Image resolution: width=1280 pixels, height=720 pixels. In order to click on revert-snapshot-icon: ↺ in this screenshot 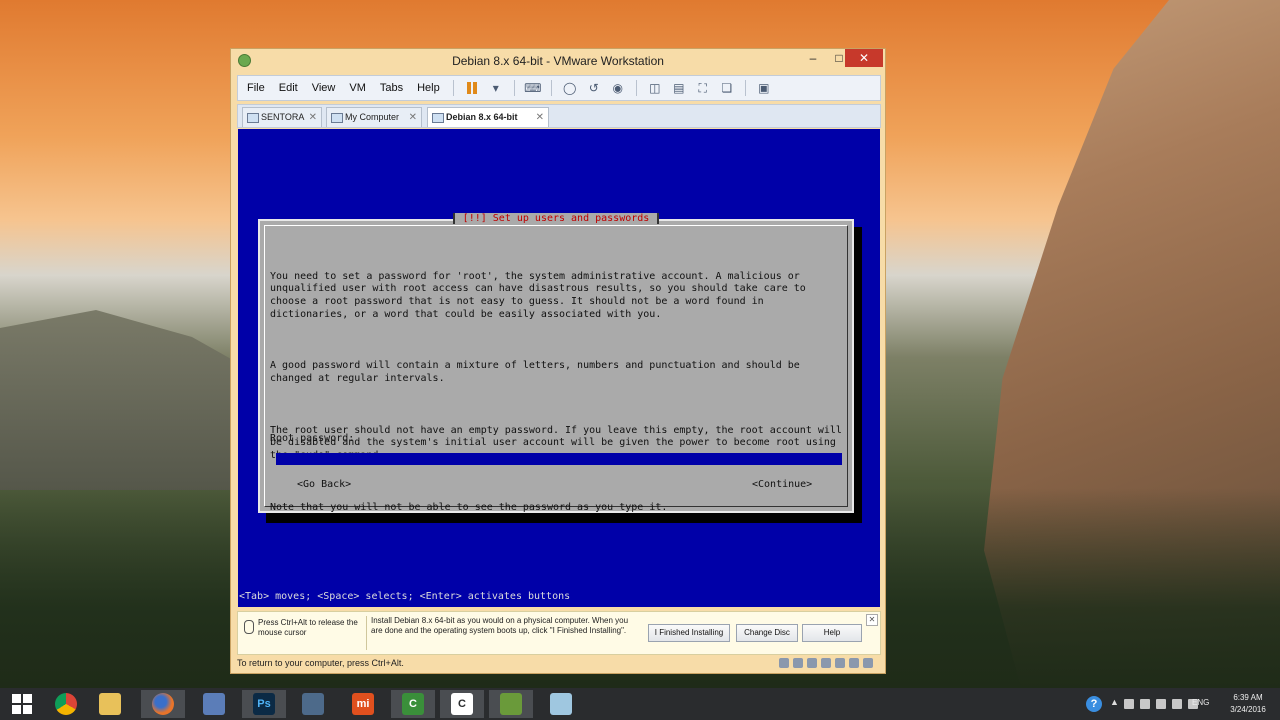, I will do `click(594, 88)`.